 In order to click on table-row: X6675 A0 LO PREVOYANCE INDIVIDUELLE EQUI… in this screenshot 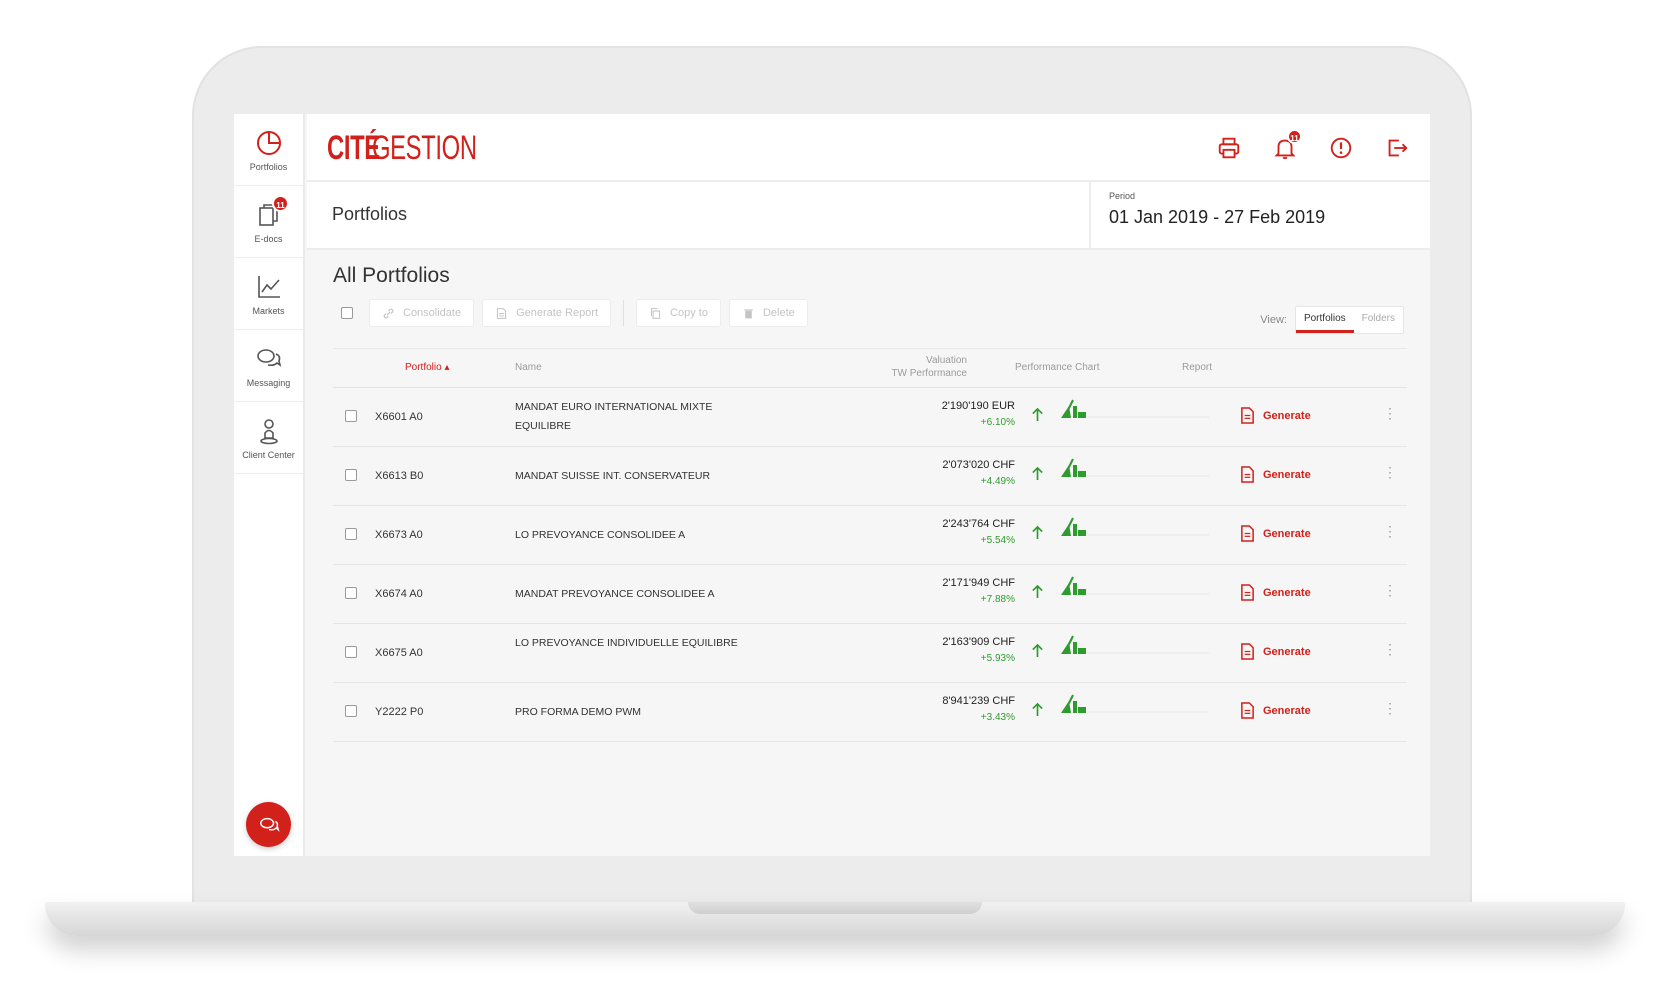, I will do `click(870, 653)`.